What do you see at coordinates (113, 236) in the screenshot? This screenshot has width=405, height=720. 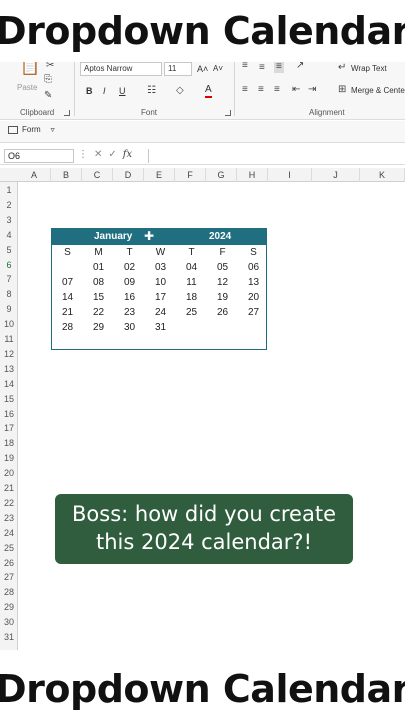 I see `month-dropdown: January` at bounding box center [113, 236].